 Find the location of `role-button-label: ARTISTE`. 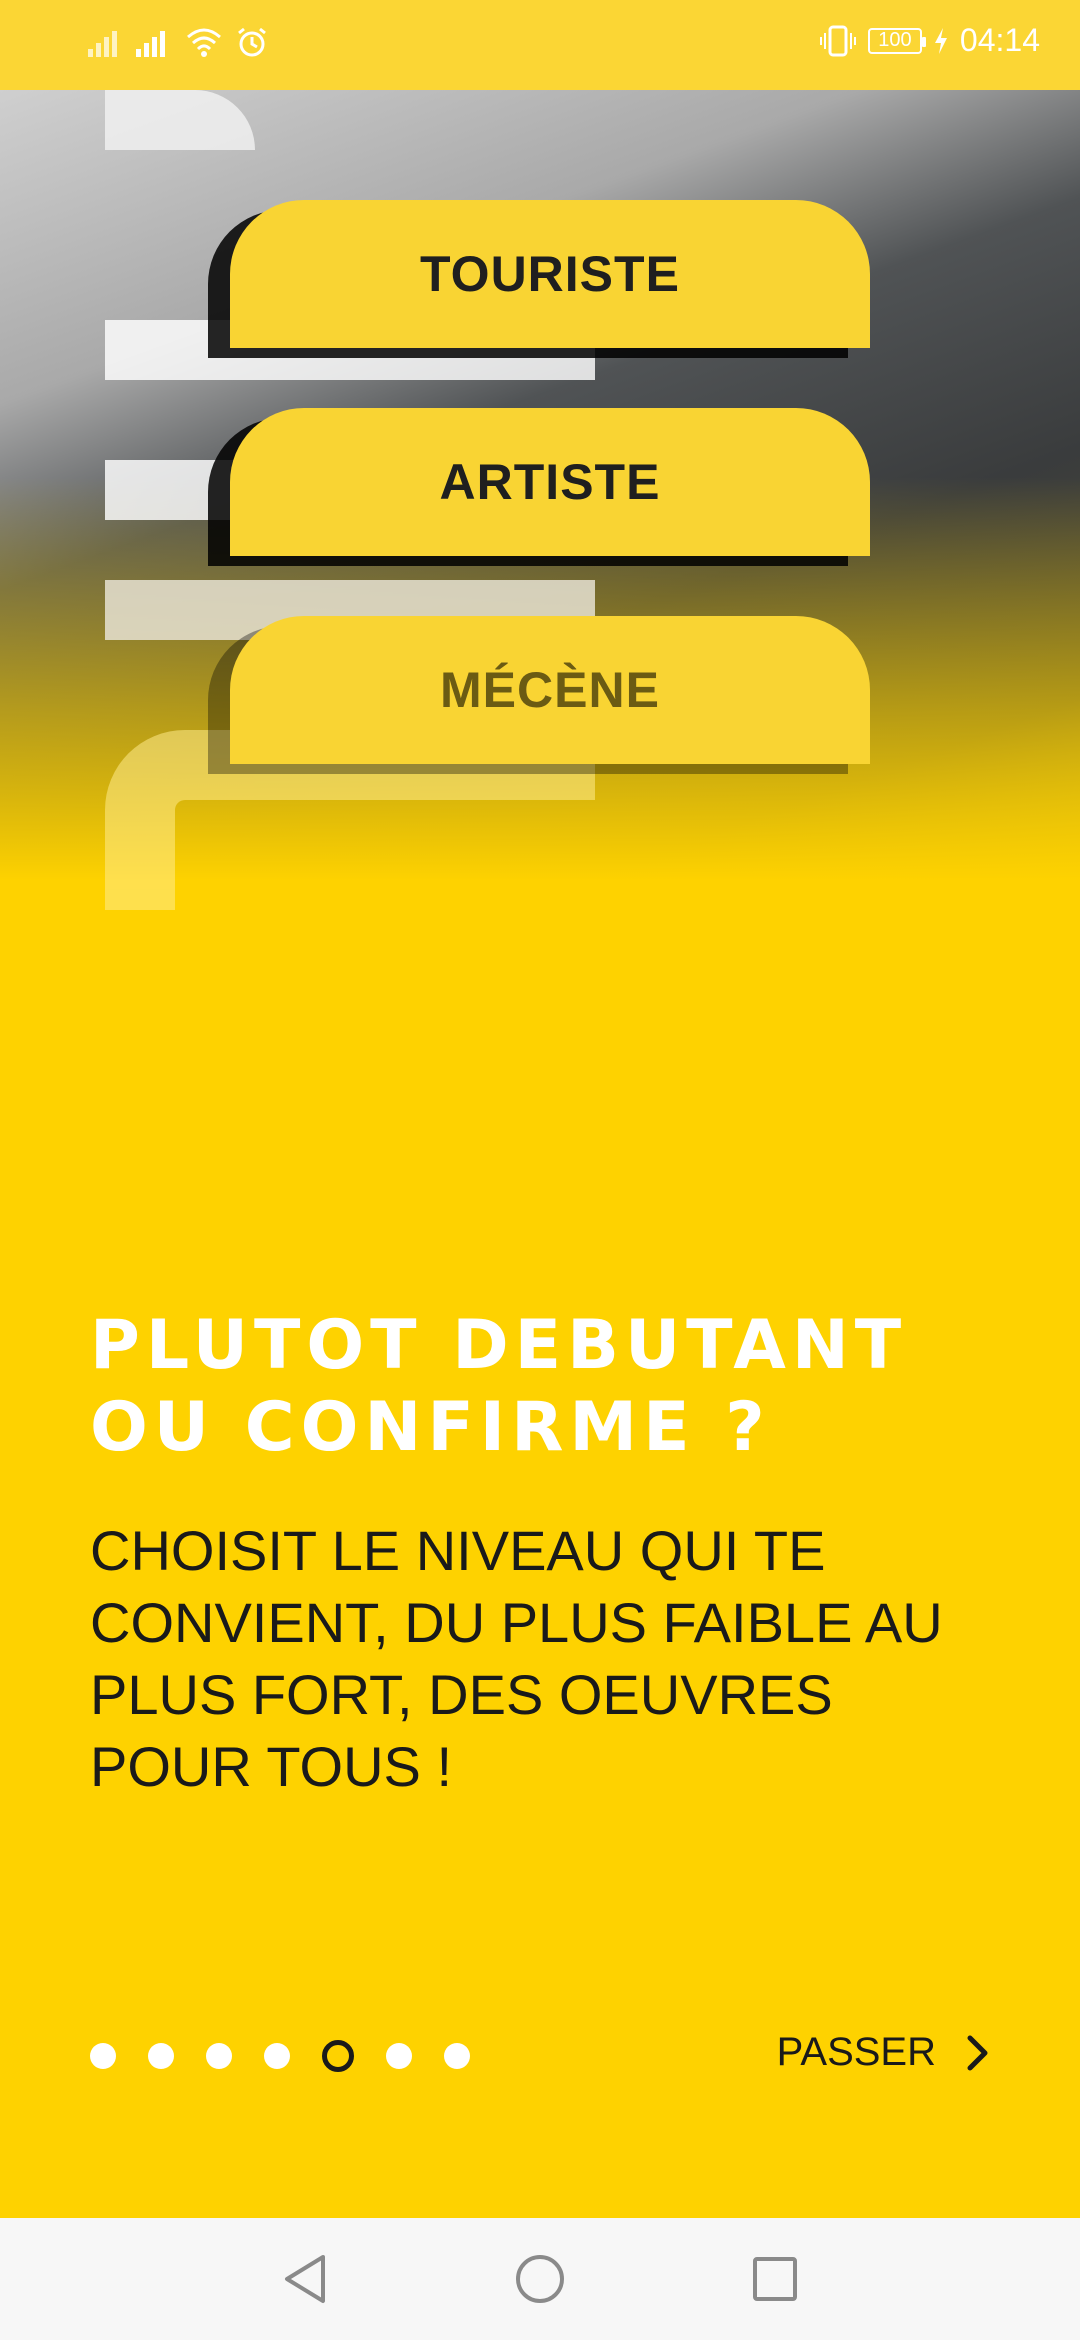

role-button-label: ARTISTE is located at coordinates (550, 482).